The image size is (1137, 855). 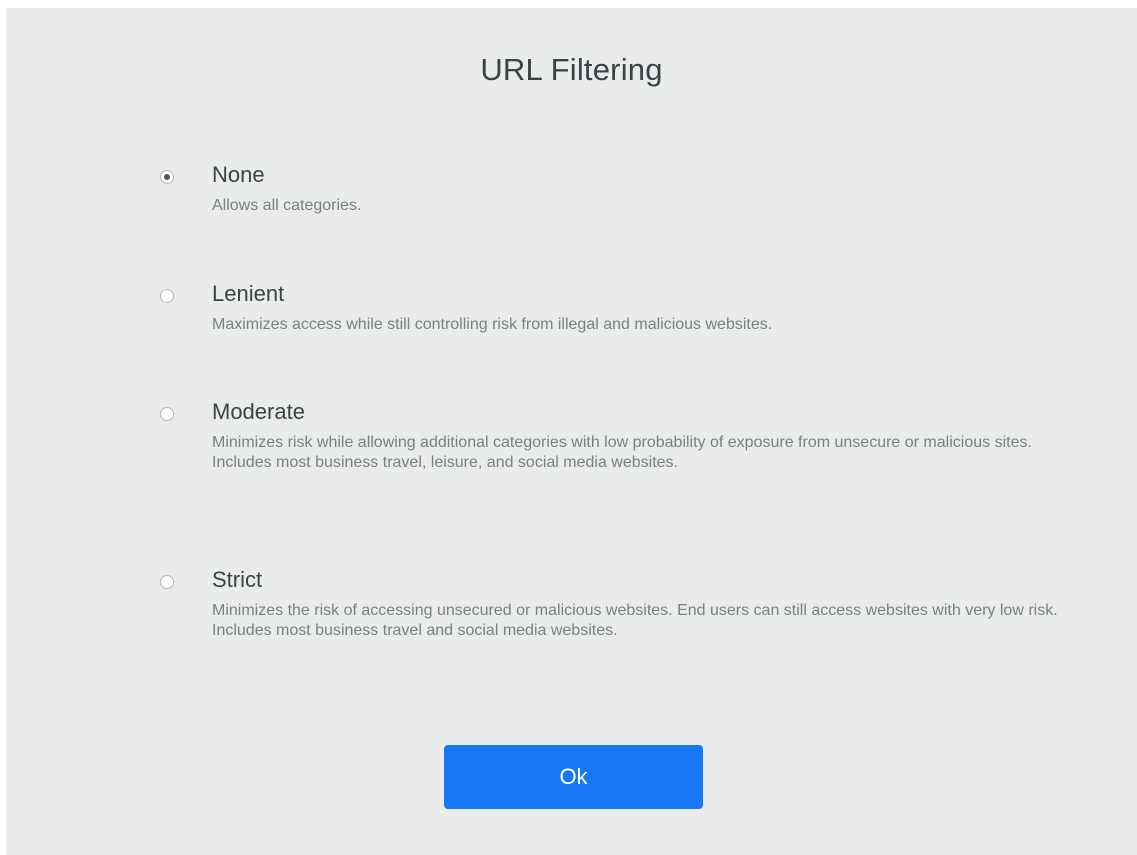 What do you see at coordinates (248, 294) in the screenshot?
I see `option-lenient-label: Lenient` at bounding box center [248, 294].